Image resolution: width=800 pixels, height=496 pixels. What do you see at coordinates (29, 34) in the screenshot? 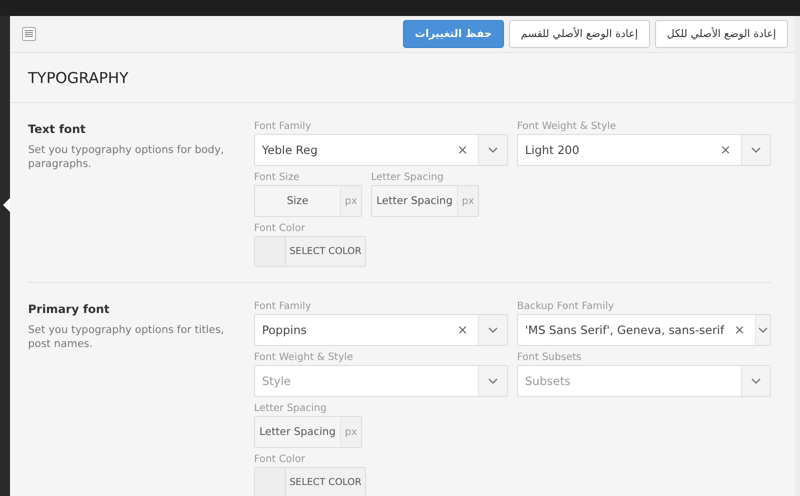
I see `panel-icon` at bounding box center [29, 34].